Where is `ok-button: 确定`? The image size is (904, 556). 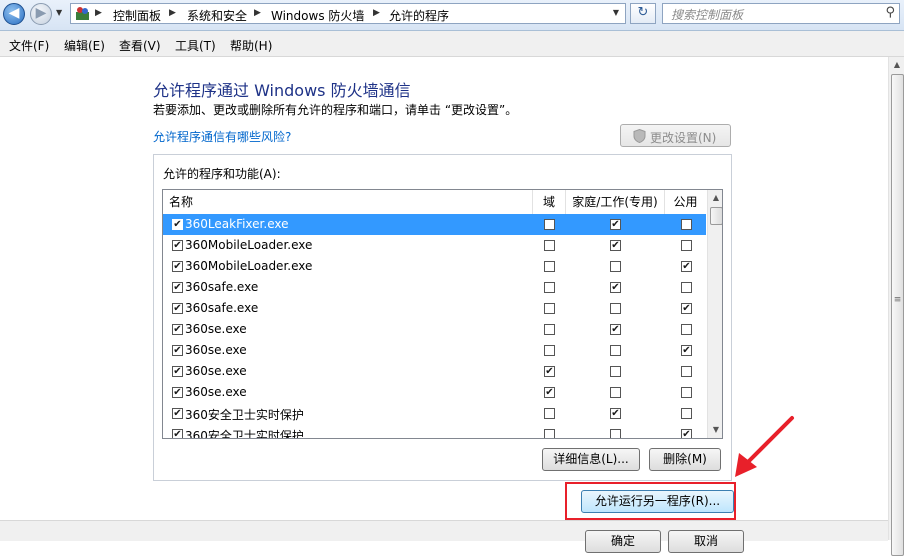 ok-button: 确定 is located at coordinates (623, 541).